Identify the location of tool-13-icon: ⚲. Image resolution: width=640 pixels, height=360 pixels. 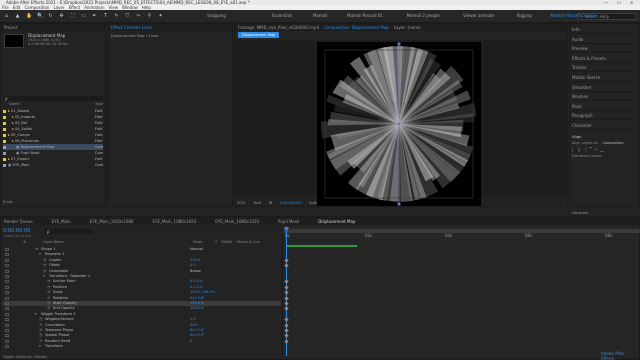
(149, 16).